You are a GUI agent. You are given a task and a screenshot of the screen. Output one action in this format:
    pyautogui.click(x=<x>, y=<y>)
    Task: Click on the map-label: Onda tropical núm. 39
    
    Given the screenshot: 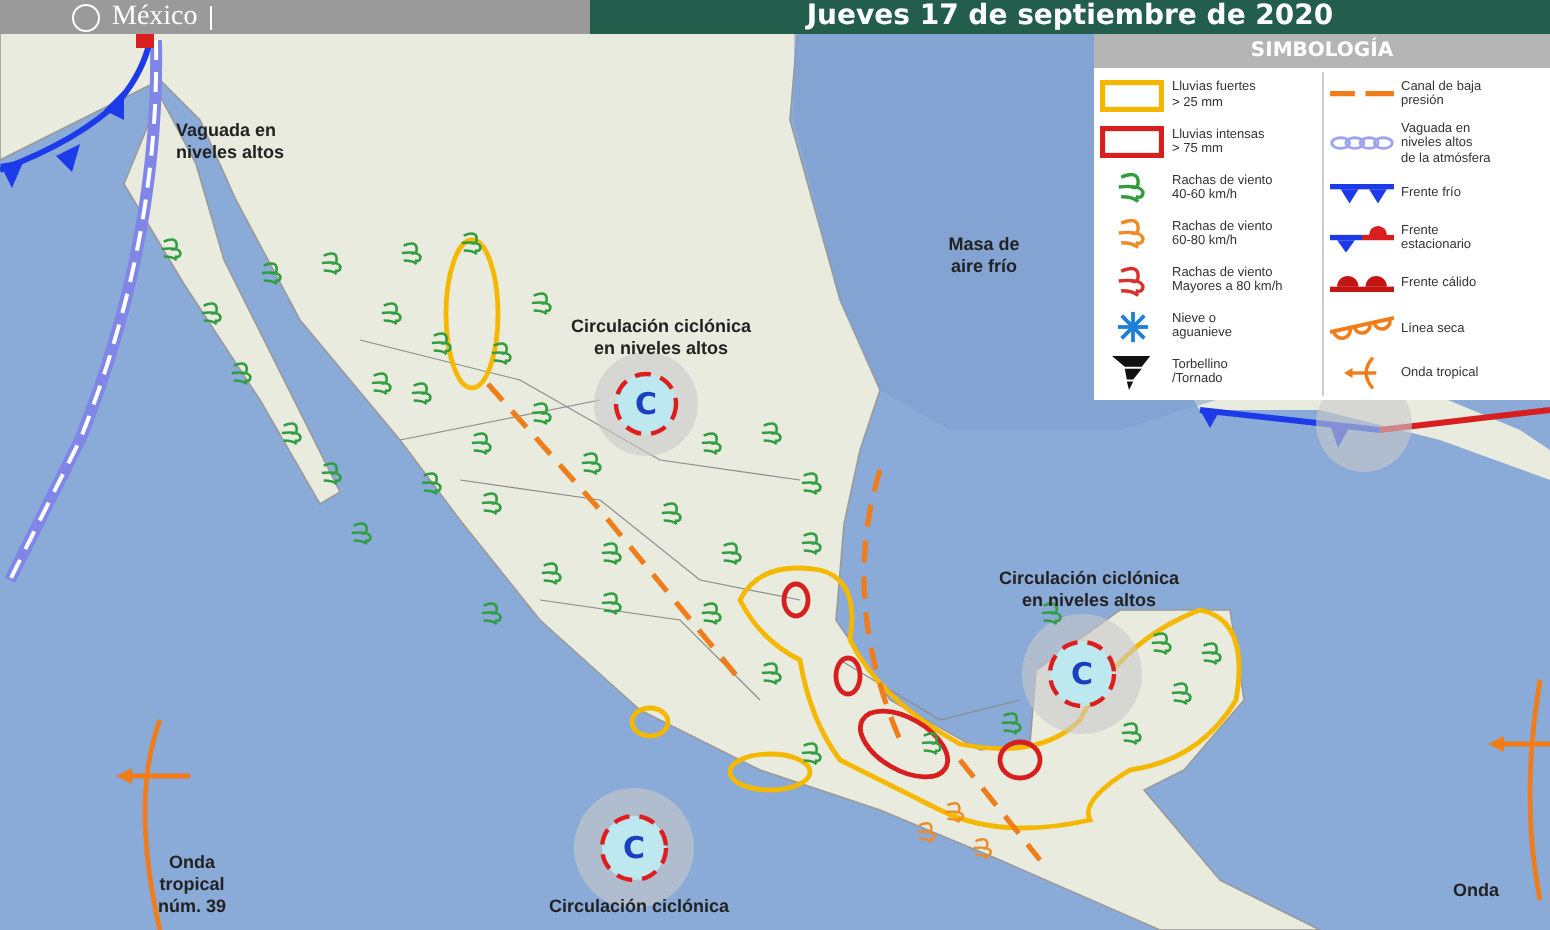 What is the action you would take?
    pyautogui.click(x=191, y=884)
    